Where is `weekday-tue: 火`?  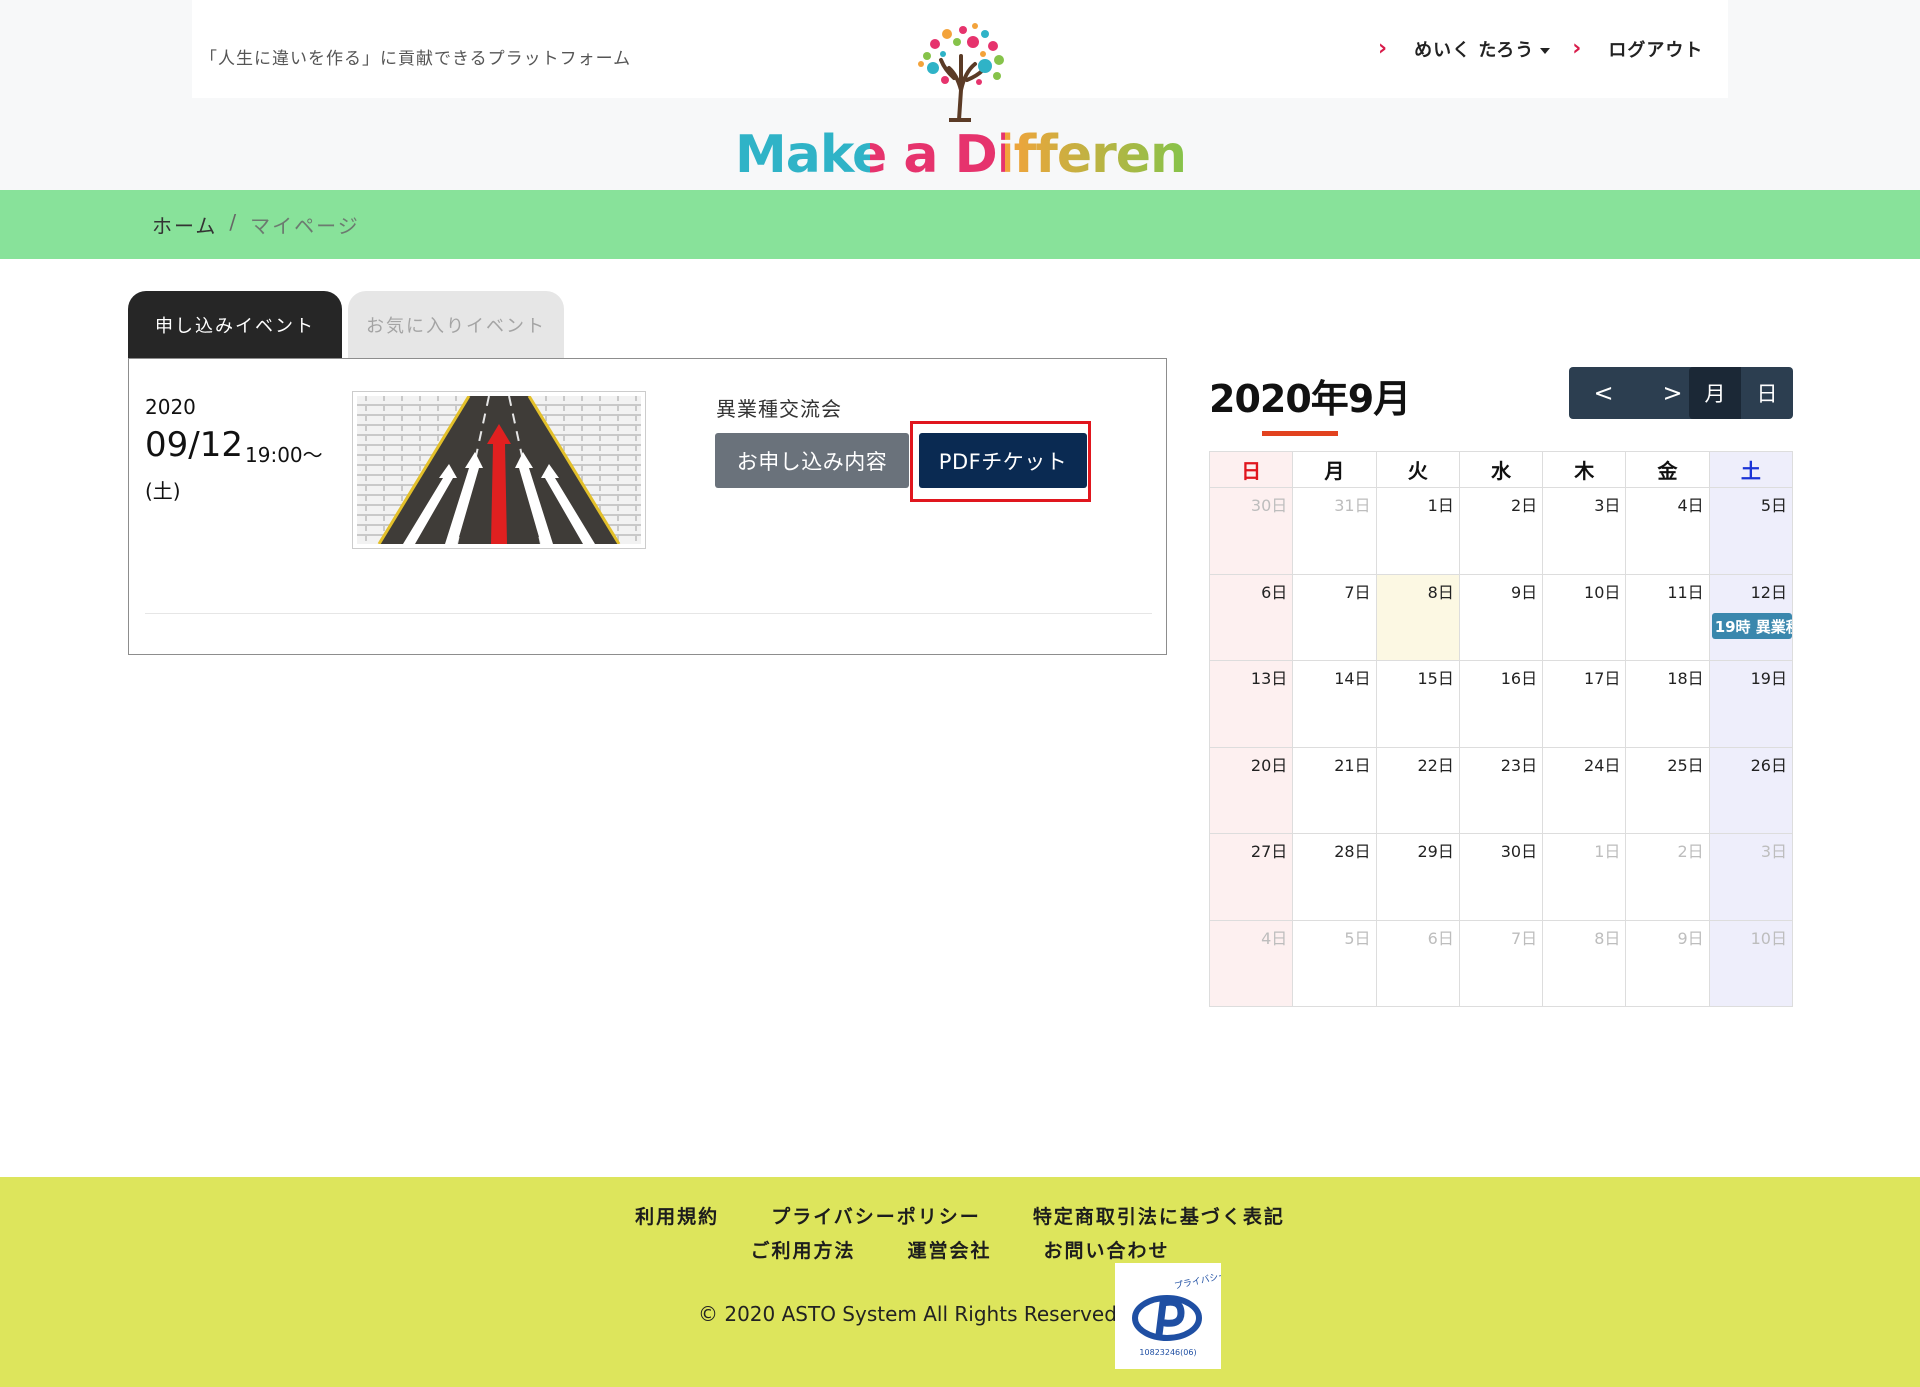
weekday-tue: 火 is located at coordinates (1417, 469).